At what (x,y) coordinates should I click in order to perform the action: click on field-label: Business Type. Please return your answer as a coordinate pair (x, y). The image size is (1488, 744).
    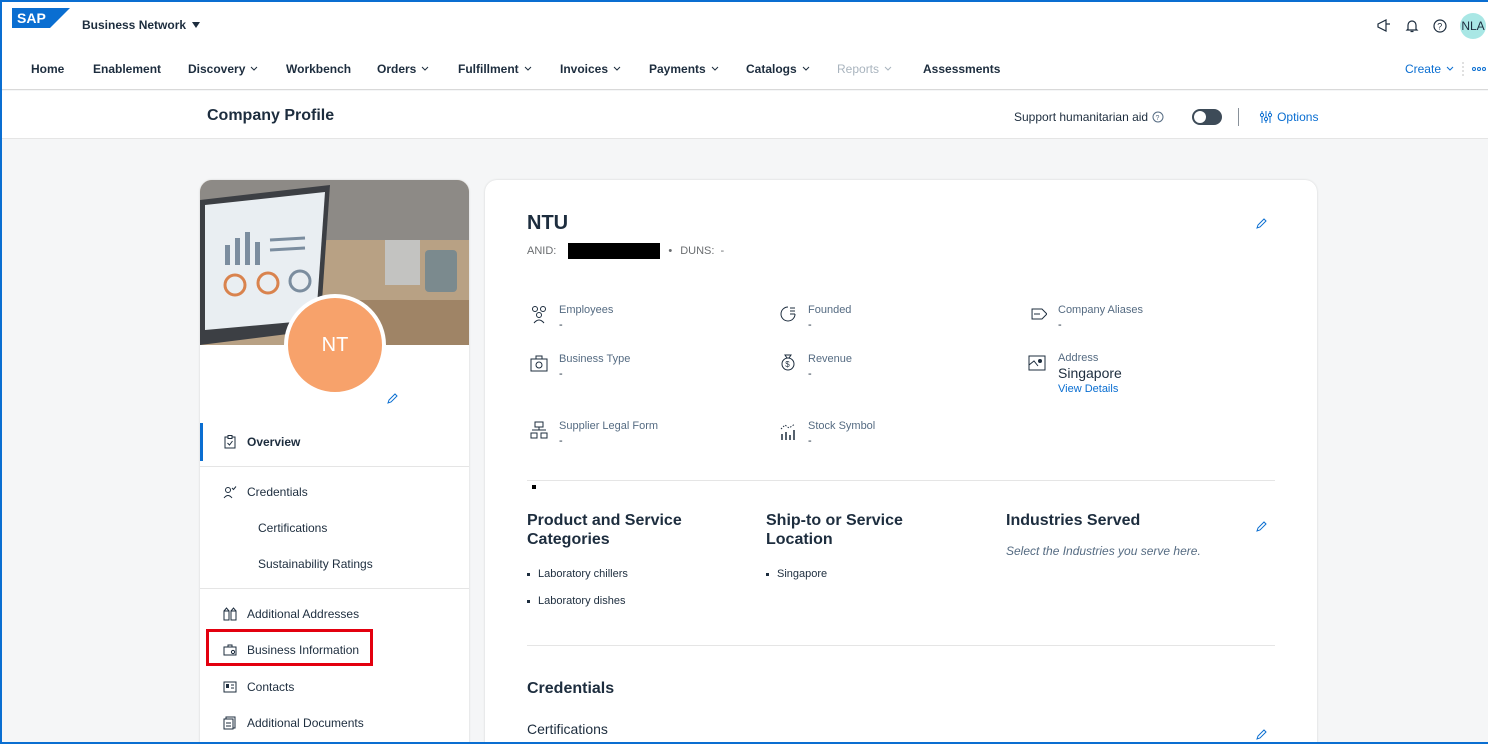
    Looking at the image, I should click on (595, 359).